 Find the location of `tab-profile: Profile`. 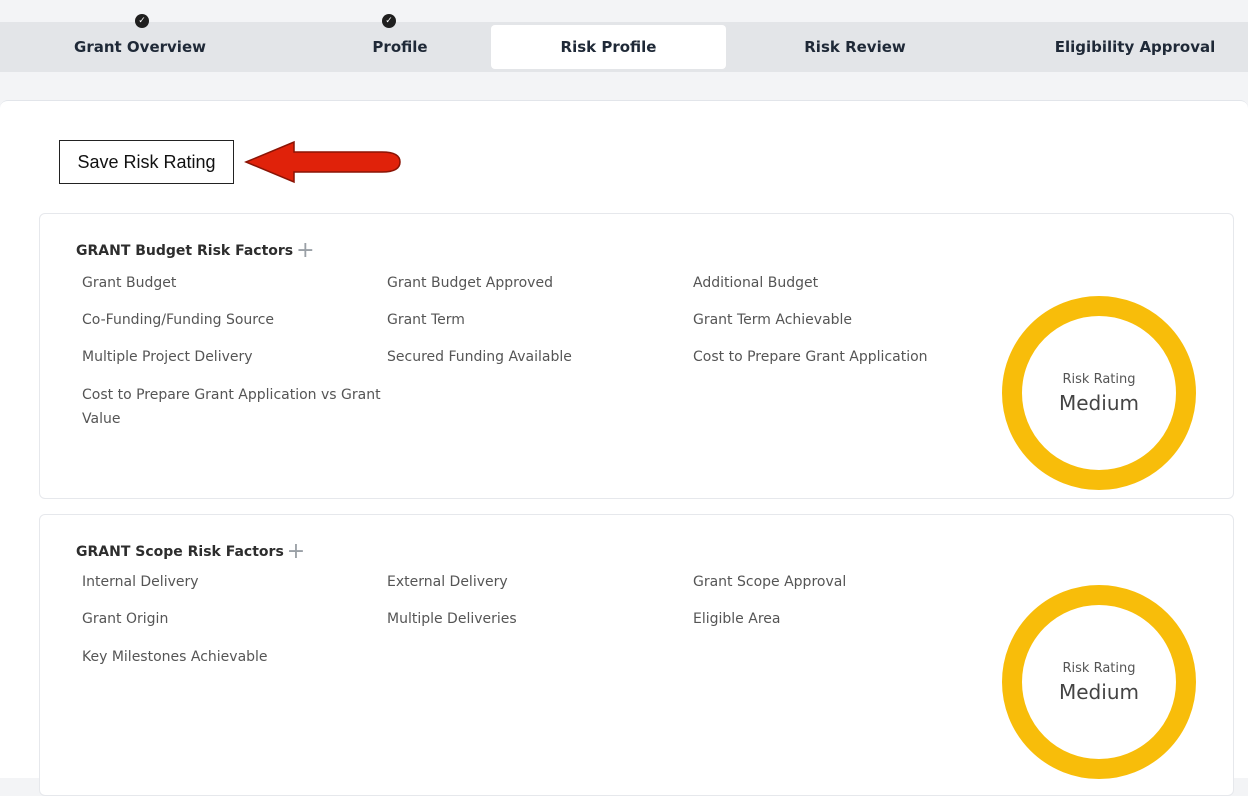

tab-profile: Profile is located at coordinates (400, 47).